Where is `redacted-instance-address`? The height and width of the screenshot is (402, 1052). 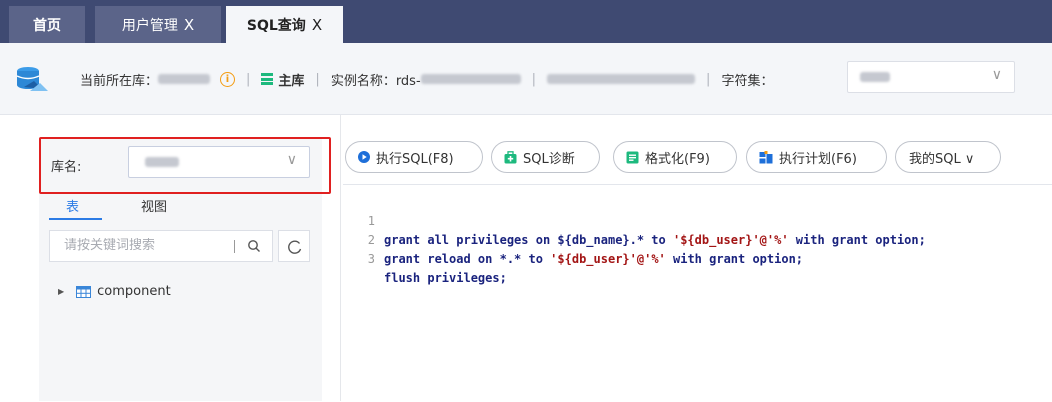
redacted-instance-address is located at coordinates (621, 79).